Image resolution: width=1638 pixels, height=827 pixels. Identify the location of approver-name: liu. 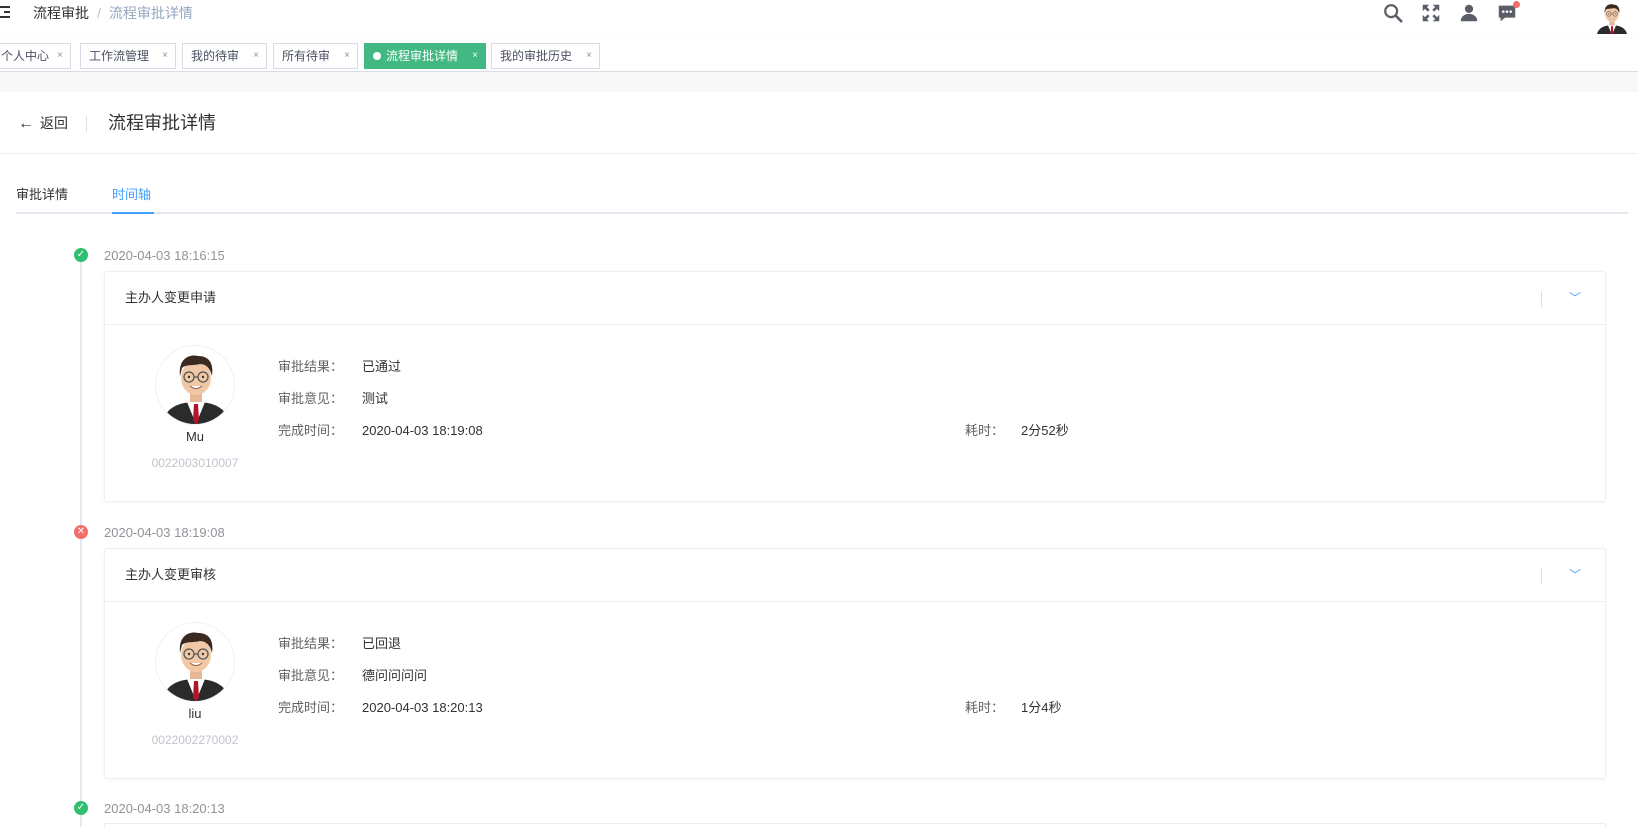
(195, 713).